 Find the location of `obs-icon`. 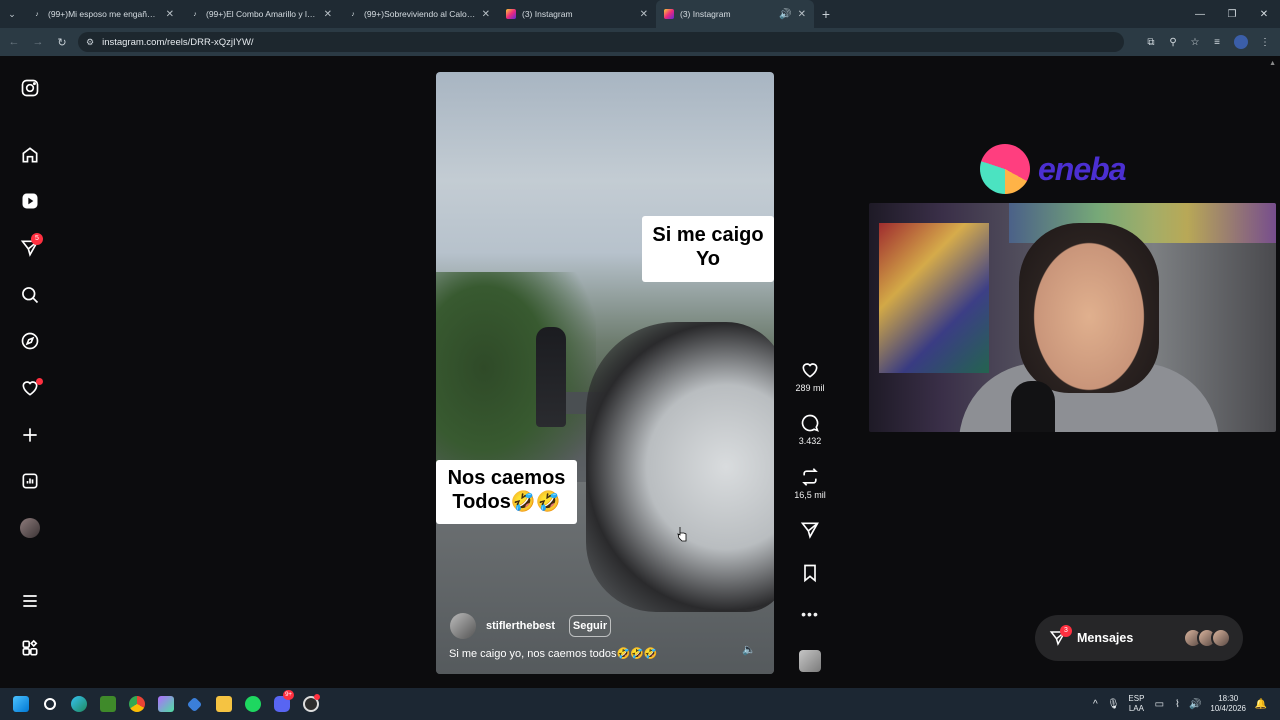

obs-icon is located at coordinates (310, 704).